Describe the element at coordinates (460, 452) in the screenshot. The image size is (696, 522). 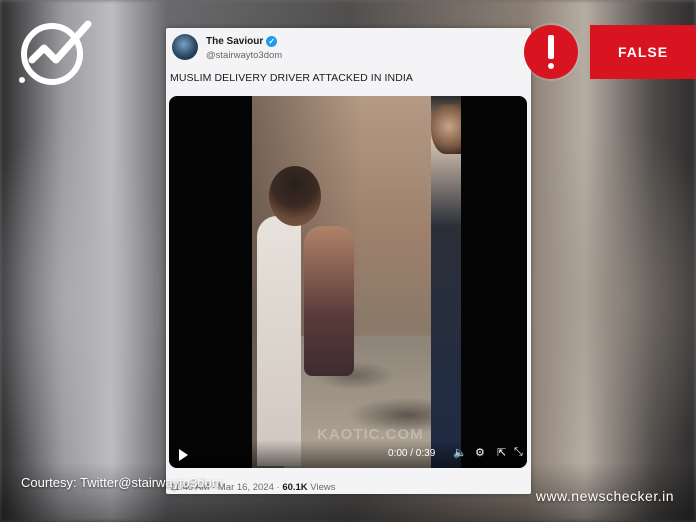
I see `volume-icon: 🔈` at that location.